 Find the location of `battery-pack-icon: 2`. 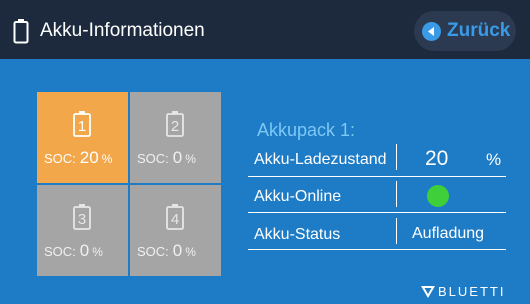

battery-pack-icon: 2 is located at coordinates (175, 124).